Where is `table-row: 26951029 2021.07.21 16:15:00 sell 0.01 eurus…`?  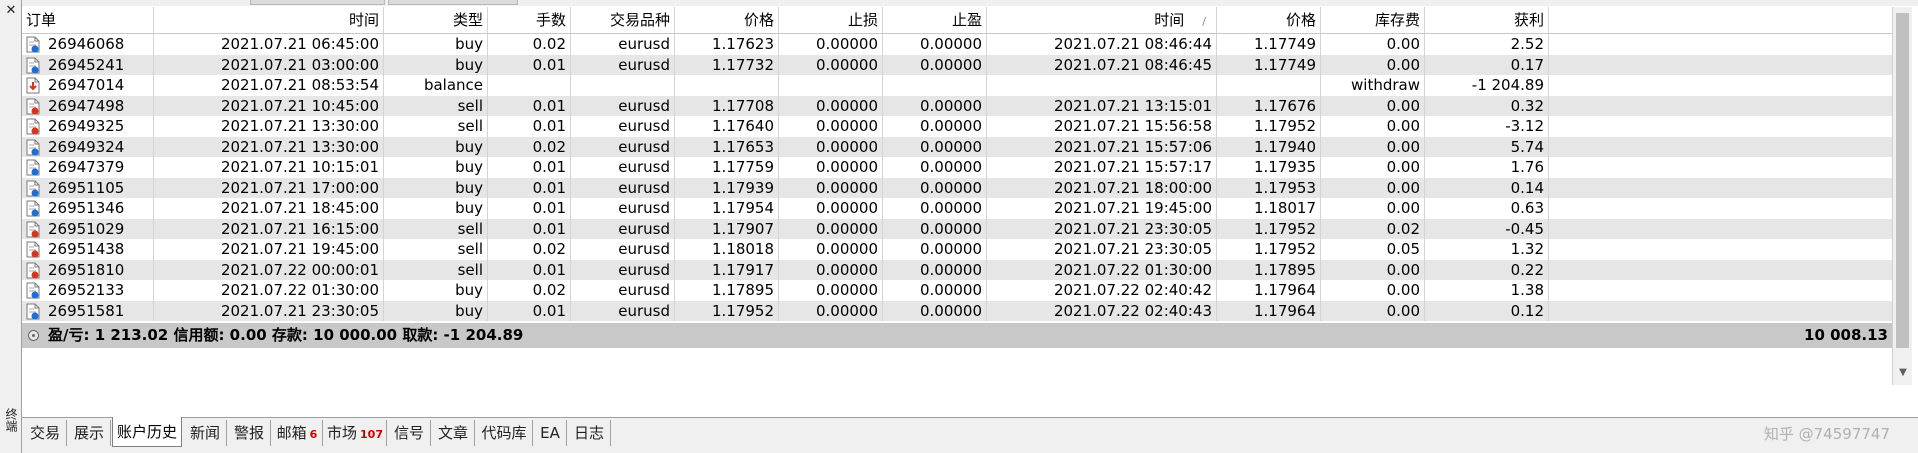
table-row: 26951029 2021.07.21 16:15:00 sell 0.01 eurus… is located at coordinates (957, 228).